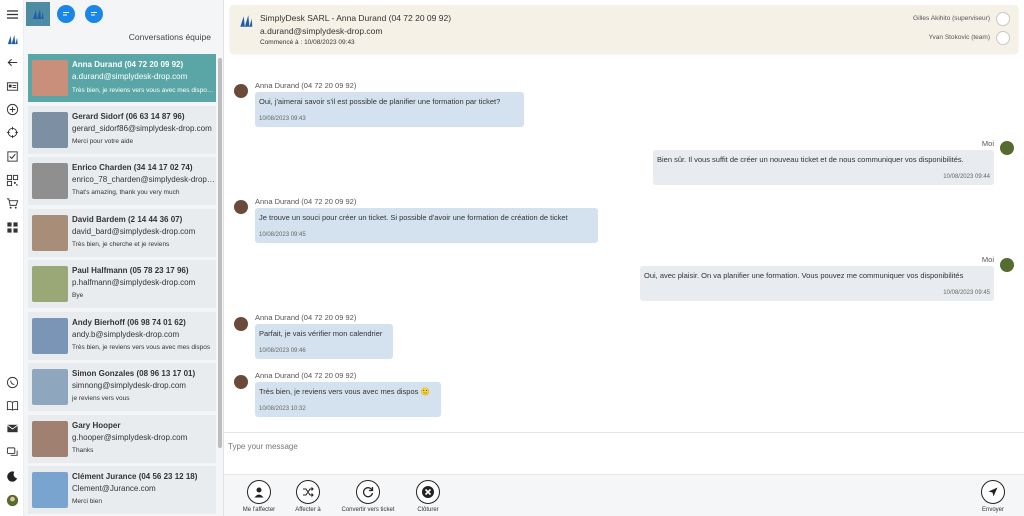 This screenshot has width=1024, height=516. I want to click on qr-code-icon, so click(12, 180).